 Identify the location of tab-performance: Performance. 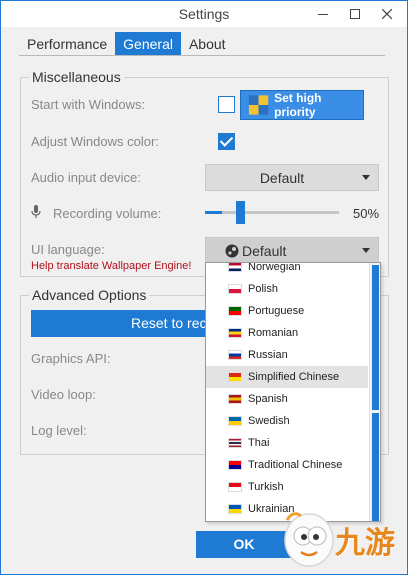
(67, 43).